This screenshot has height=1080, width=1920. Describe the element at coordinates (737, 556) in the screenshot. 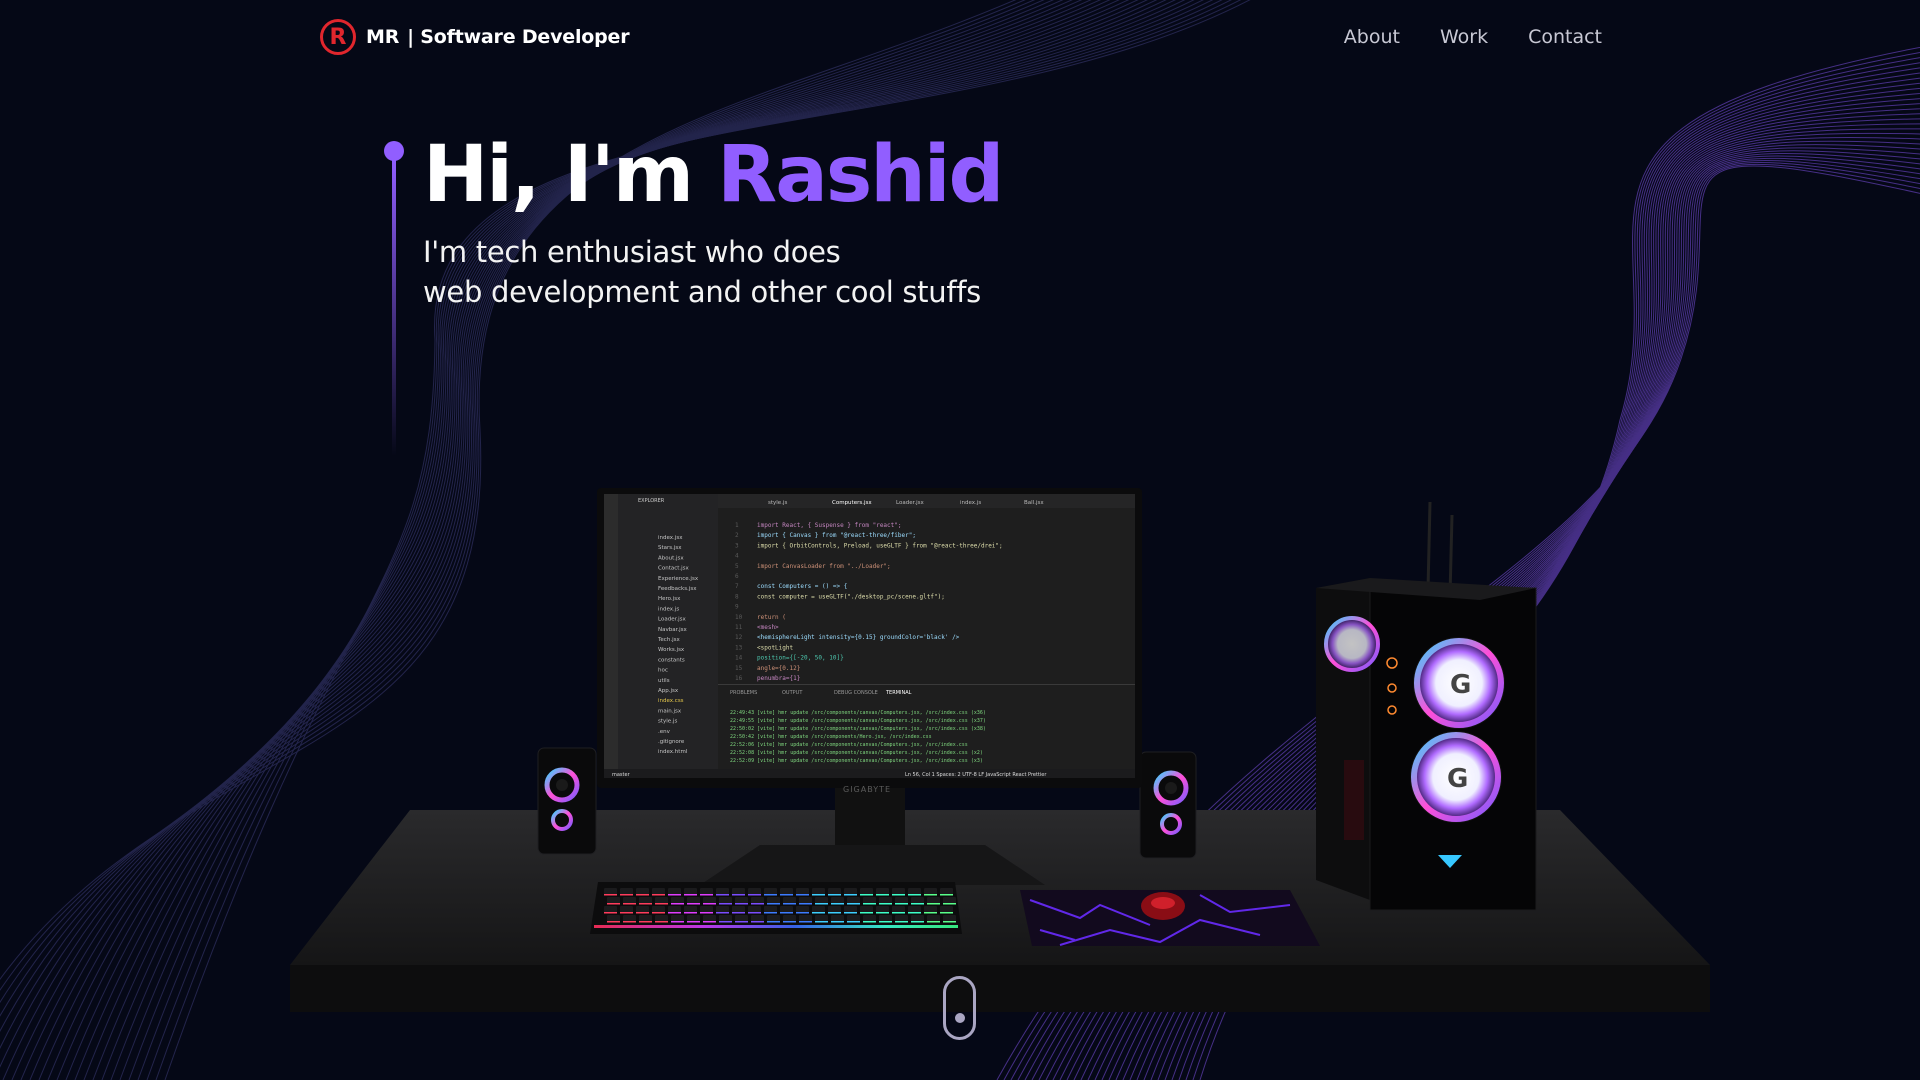

I see `code-line-number: 4` at that location.